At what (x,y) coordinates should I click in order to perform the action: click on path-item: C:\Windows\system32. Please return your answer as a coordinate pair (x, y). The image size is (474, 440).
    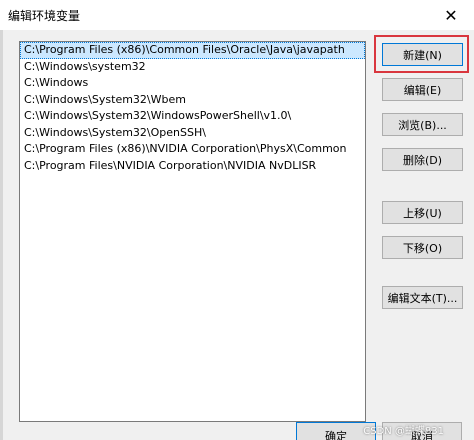
    Looking at the image, I should click on (192, 67).